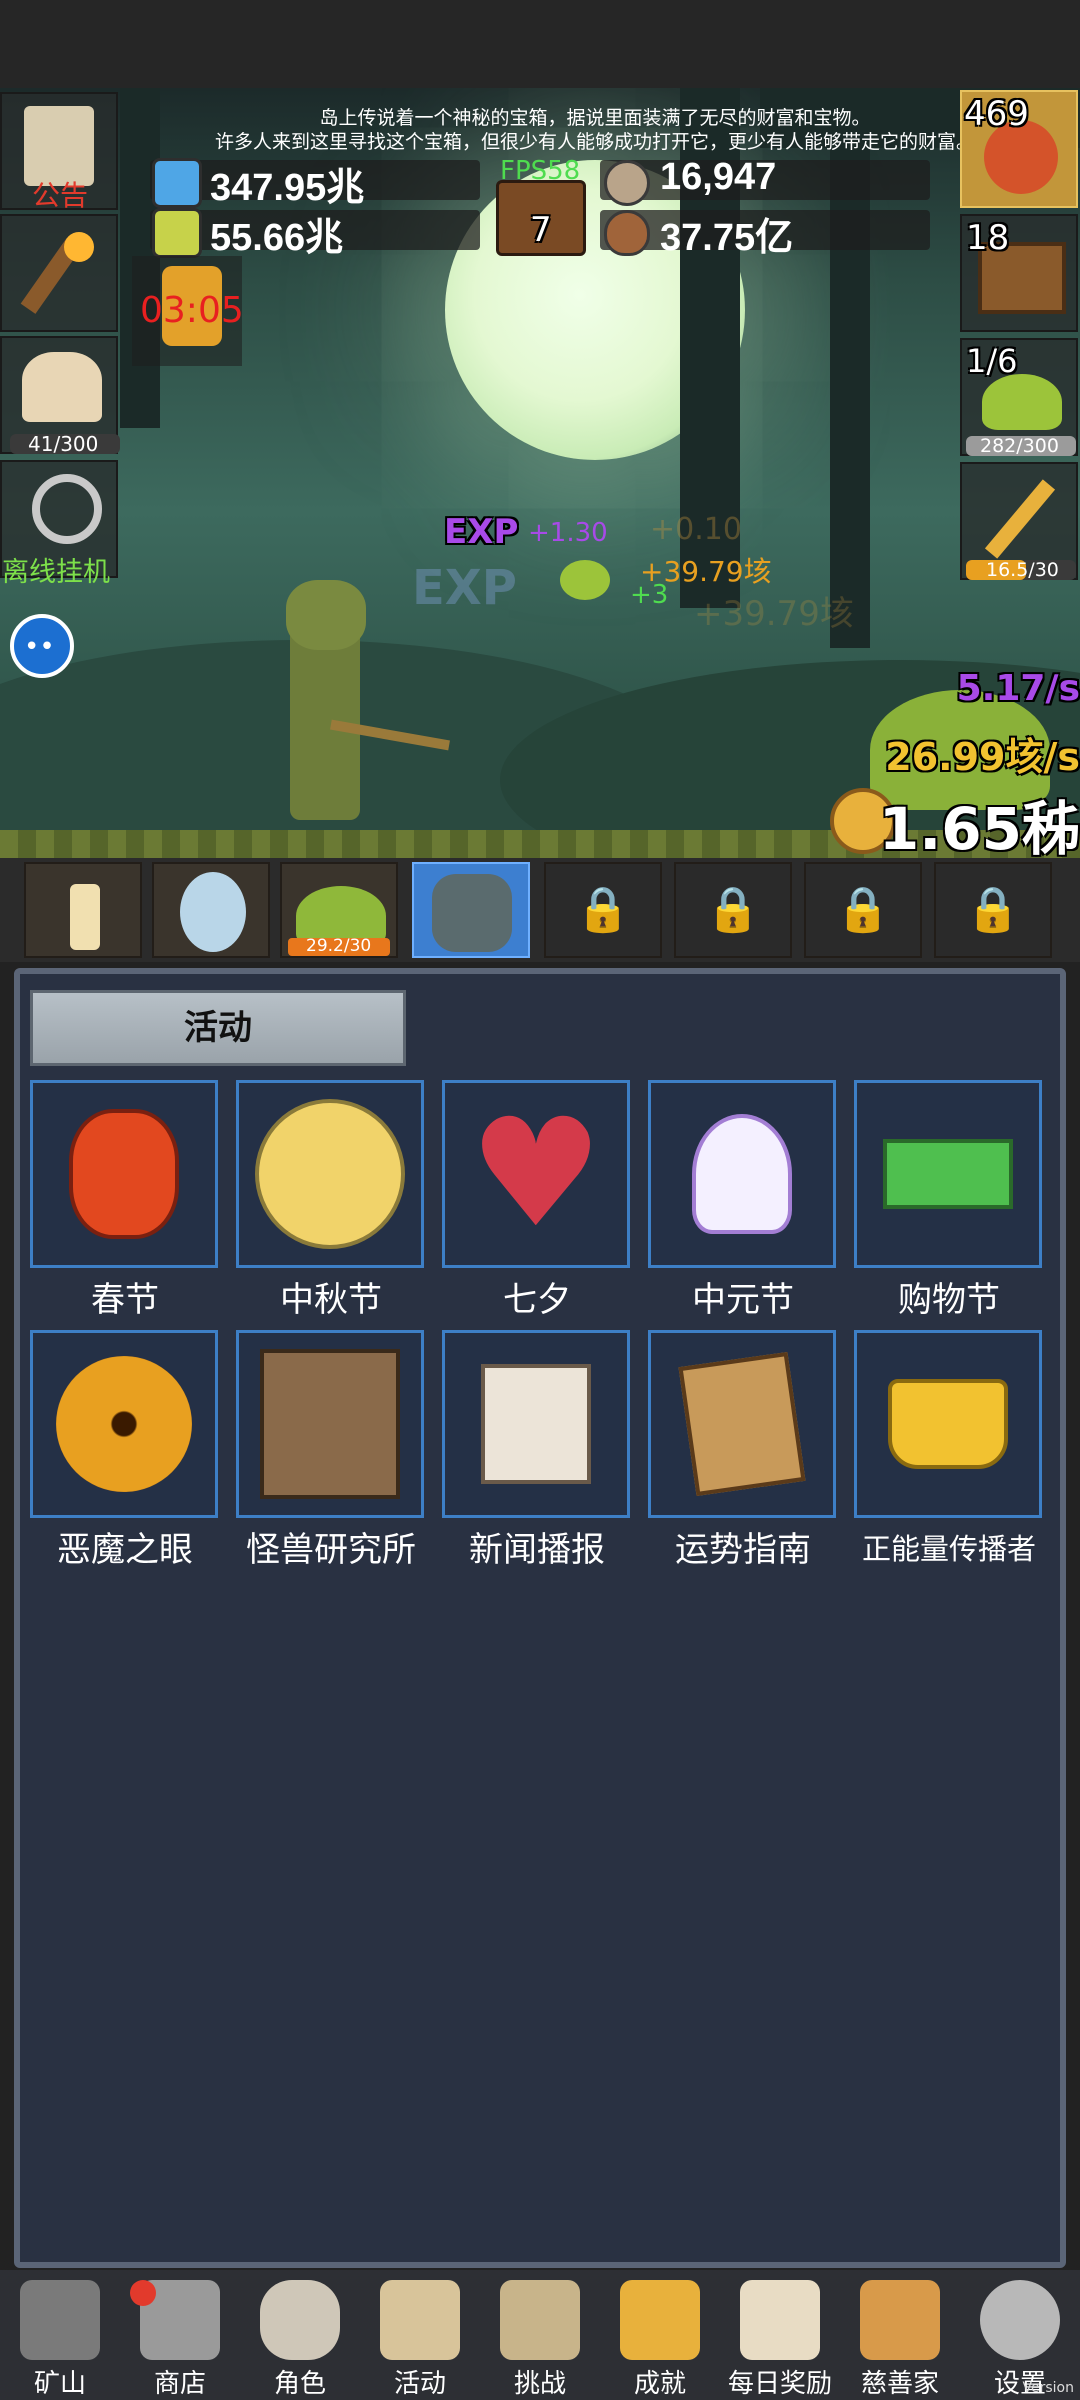  I want to click on candle-slot, so click(83, 910).